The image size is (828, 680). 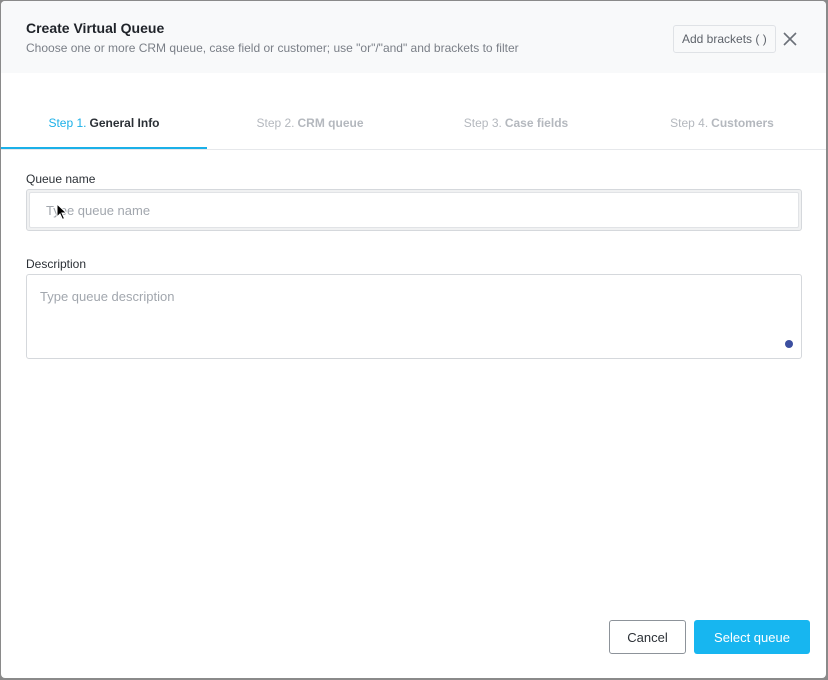 What do you see at coordinates (752, 637) in the screenshot?
I see `select-queue-button: Select queue` at bounding box center [752, 637].